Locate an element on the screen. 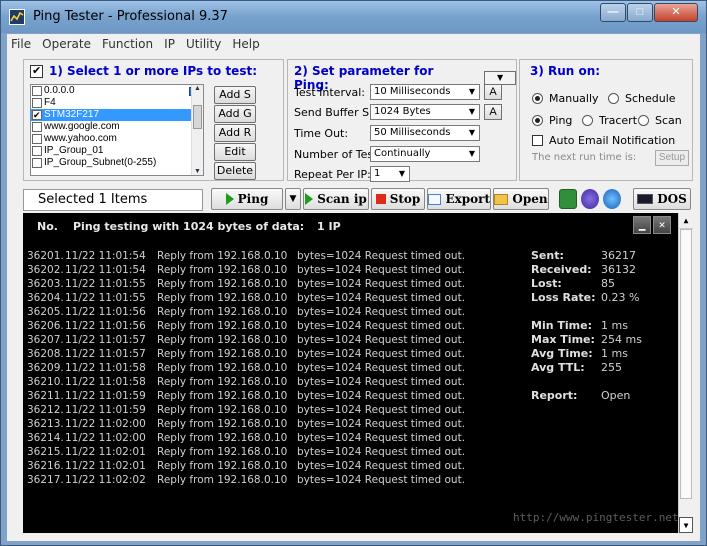 This screenshot has height=546, width=707. console-scrollbar: ▲ ▼ is located at coordinates (685, 373).